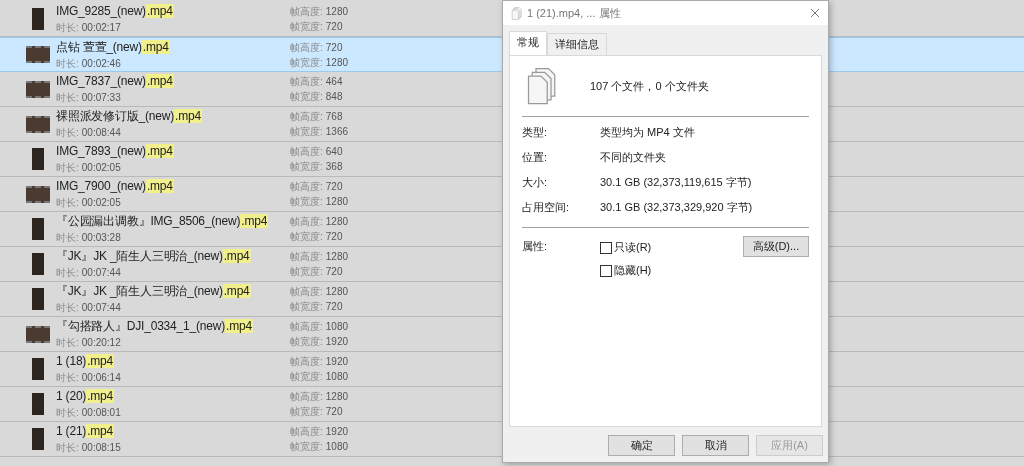  What do you see at coordinates (155, 326) in the screenshot?
I see `file-name: 『勾搭路人』DJI_0334_1_(new).mp4` at bounding box center [155, 326].